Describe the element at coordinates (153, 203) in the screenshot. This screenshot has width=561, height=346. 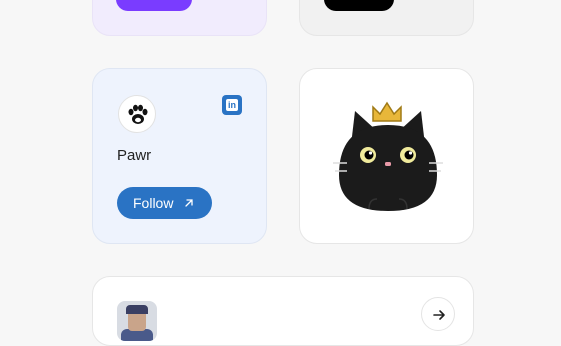
I see `follow-label: Follow` at that location.